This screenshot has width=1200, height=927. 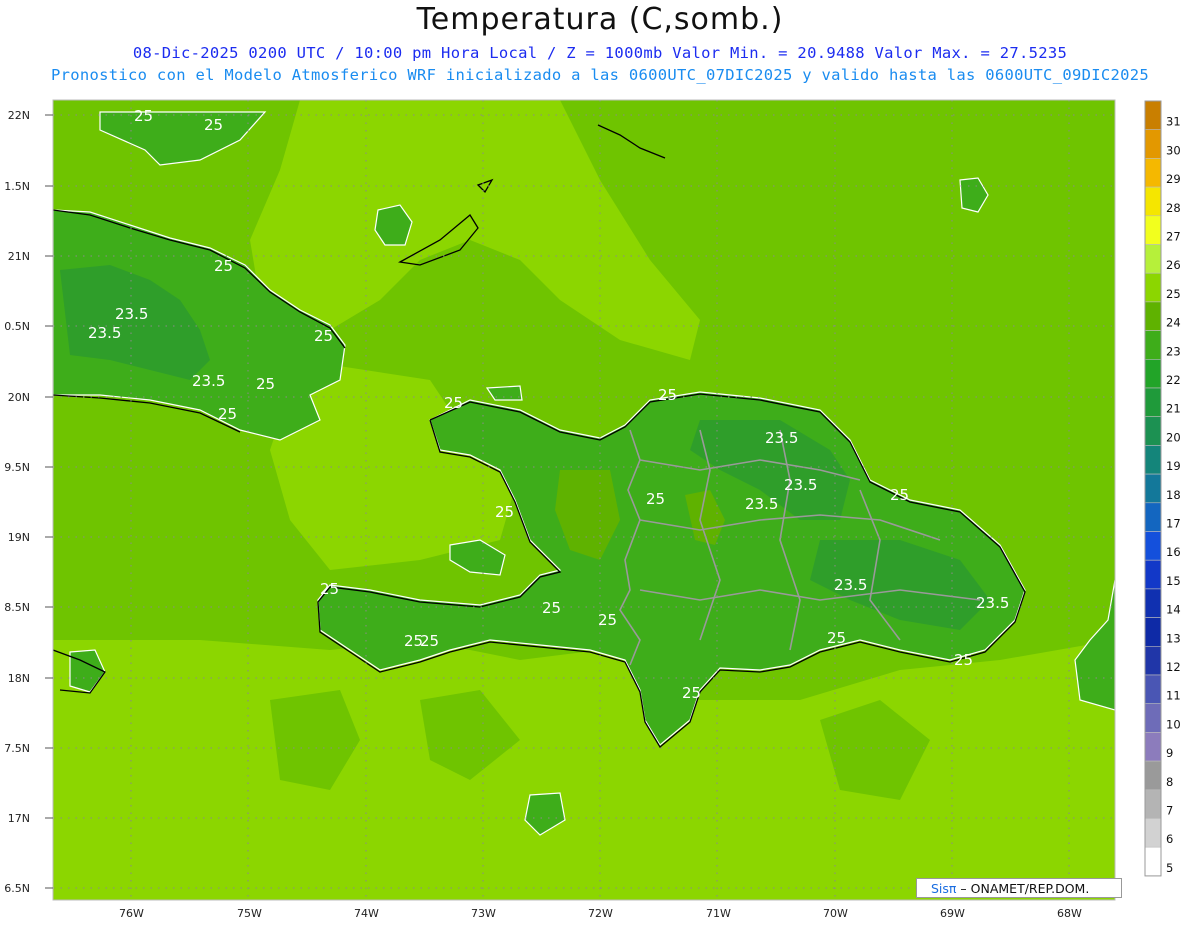 I want to click on longitude-axis: 76W 75W 74W 73W 72W 71W 70W 69W 68W, so click(x=600, y=913).